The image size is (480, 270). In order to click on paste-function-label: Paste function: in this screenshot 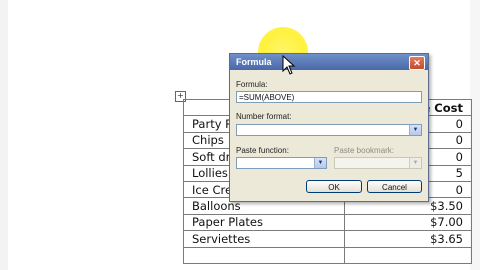, I will do `click(262, 150)`.